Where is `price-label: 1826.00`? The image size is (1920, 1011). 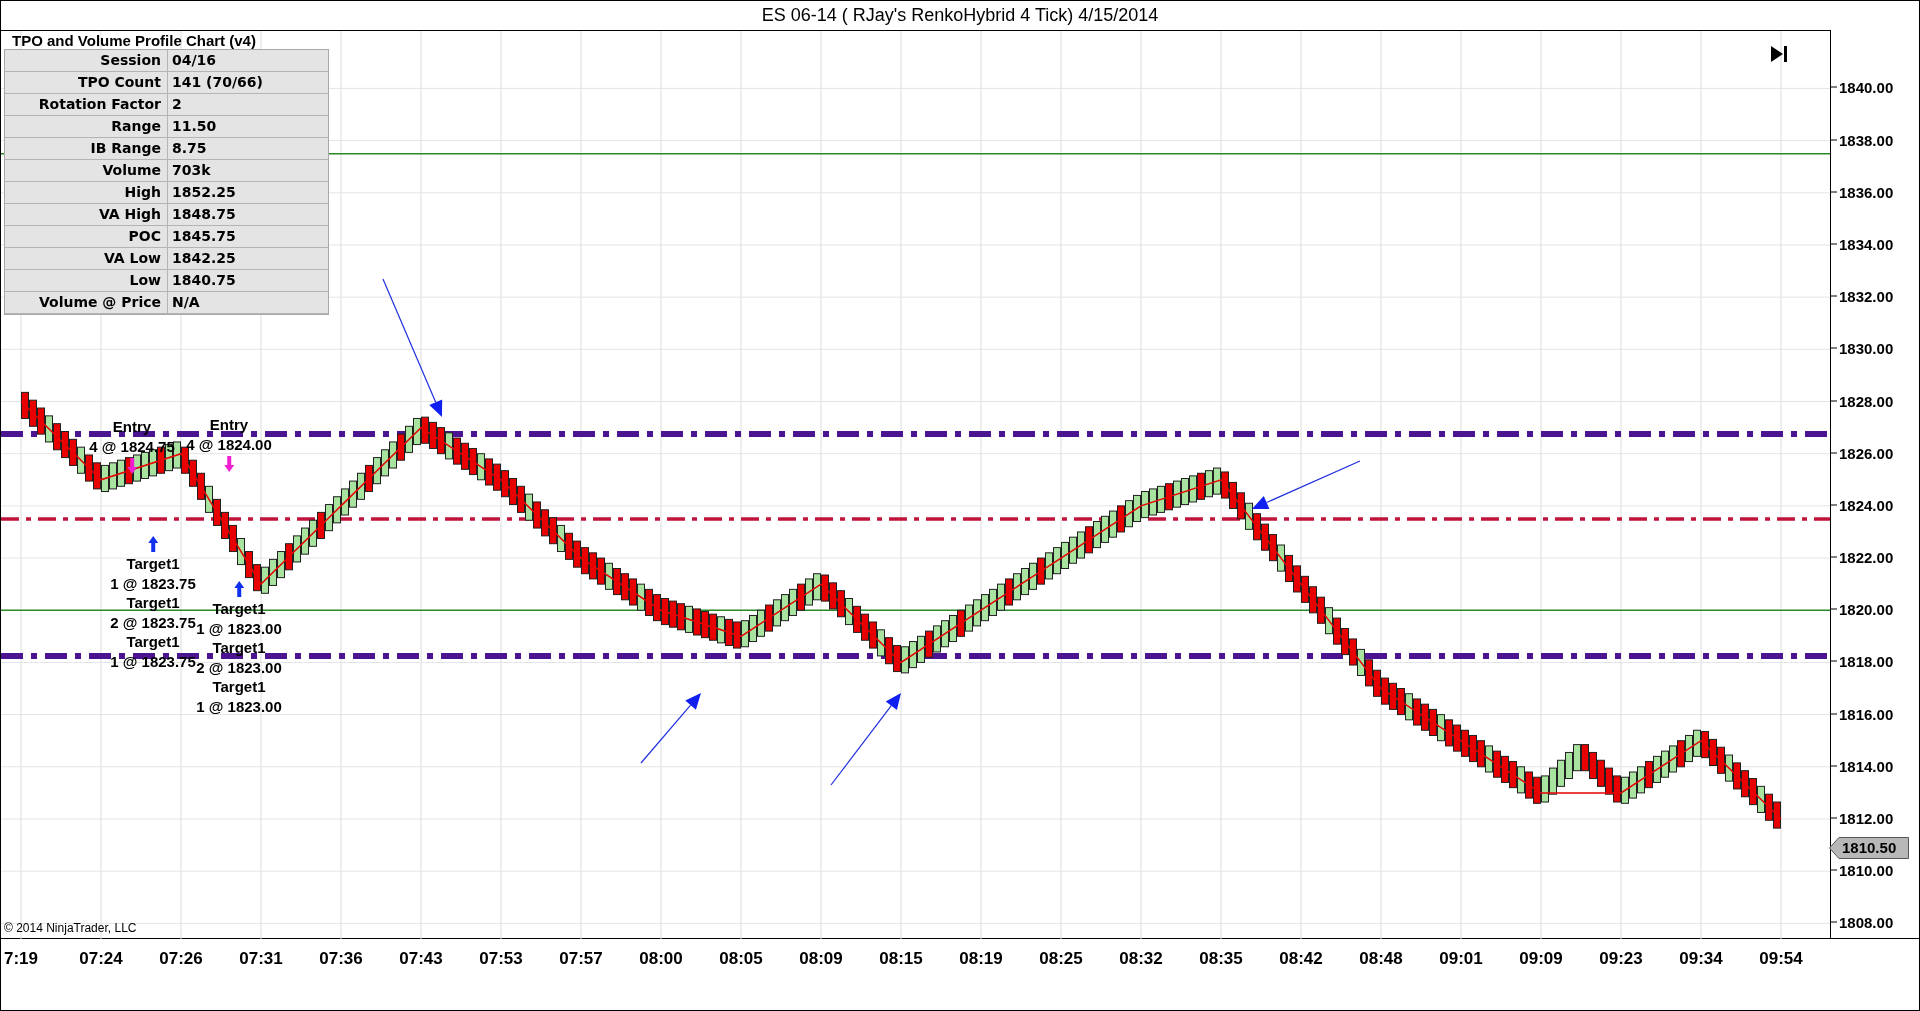
price-label: 1826.00 is located at coordinates (1866, 453).